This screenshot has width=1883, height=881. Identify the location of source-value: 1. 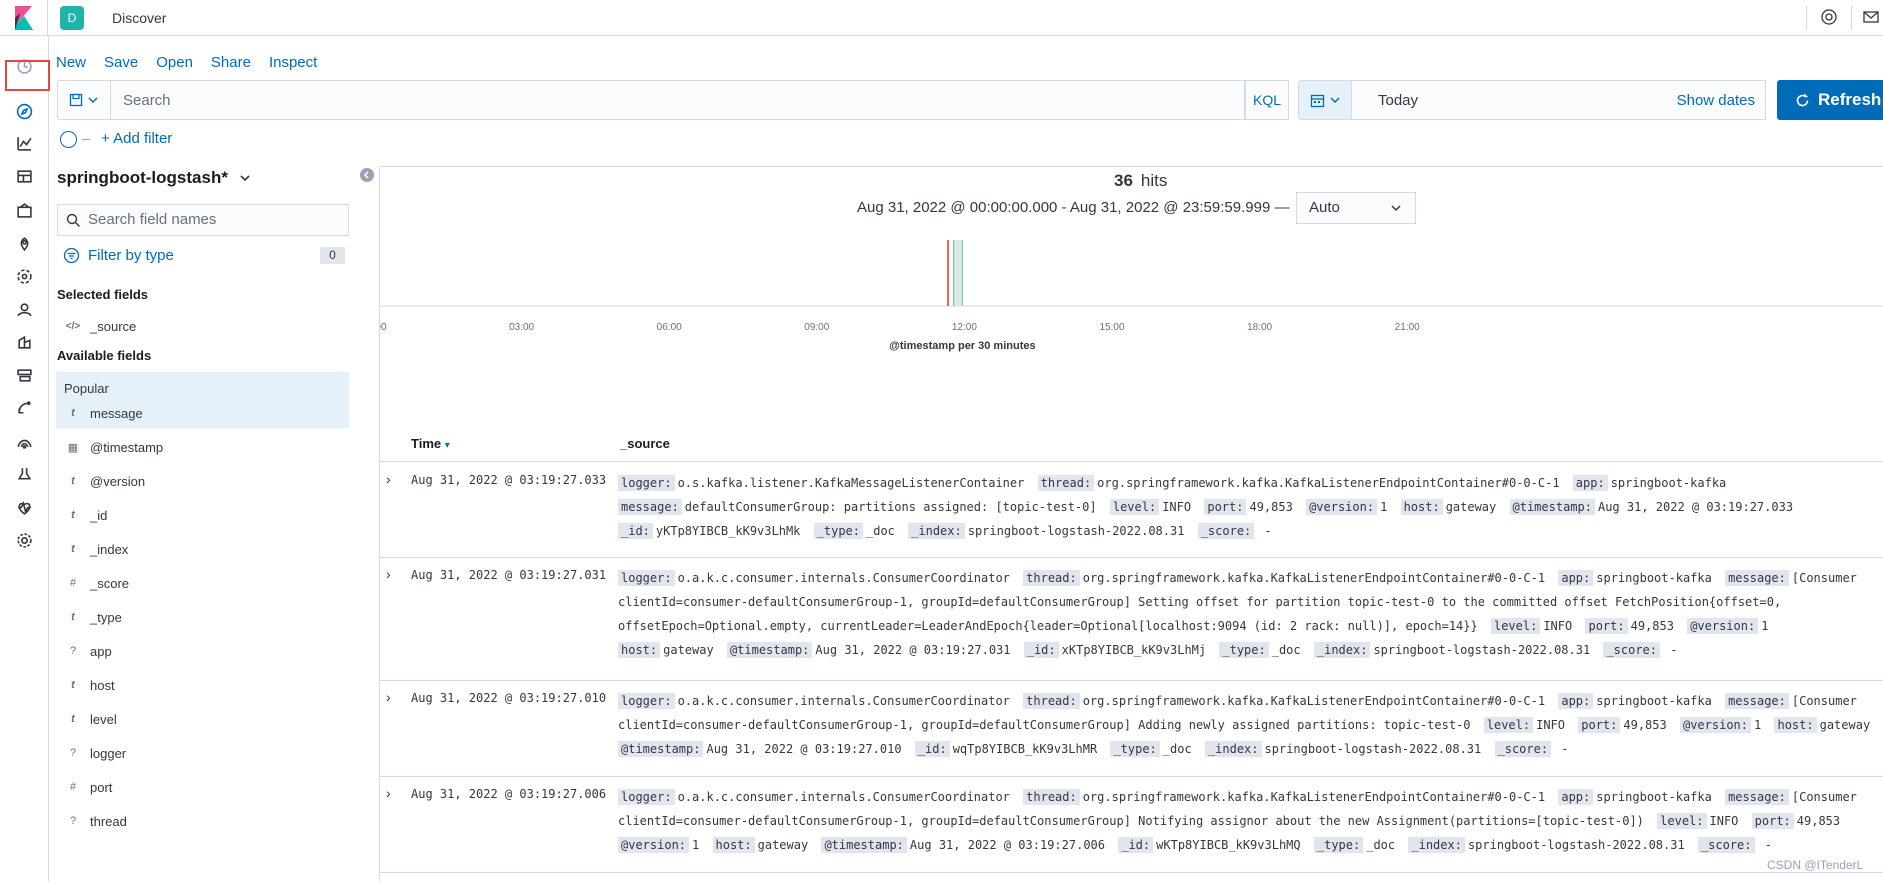
(1765, 626).